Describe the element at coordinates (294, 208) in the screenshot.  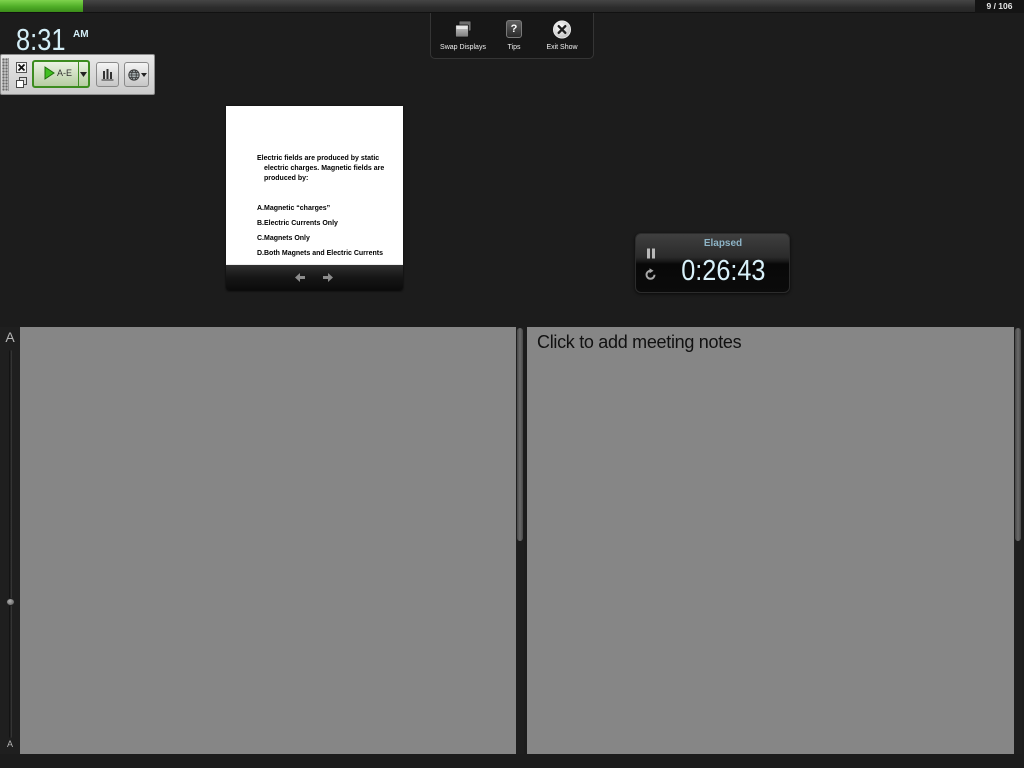
I see `slide-option: A.Magnetic “charges”` at that location.